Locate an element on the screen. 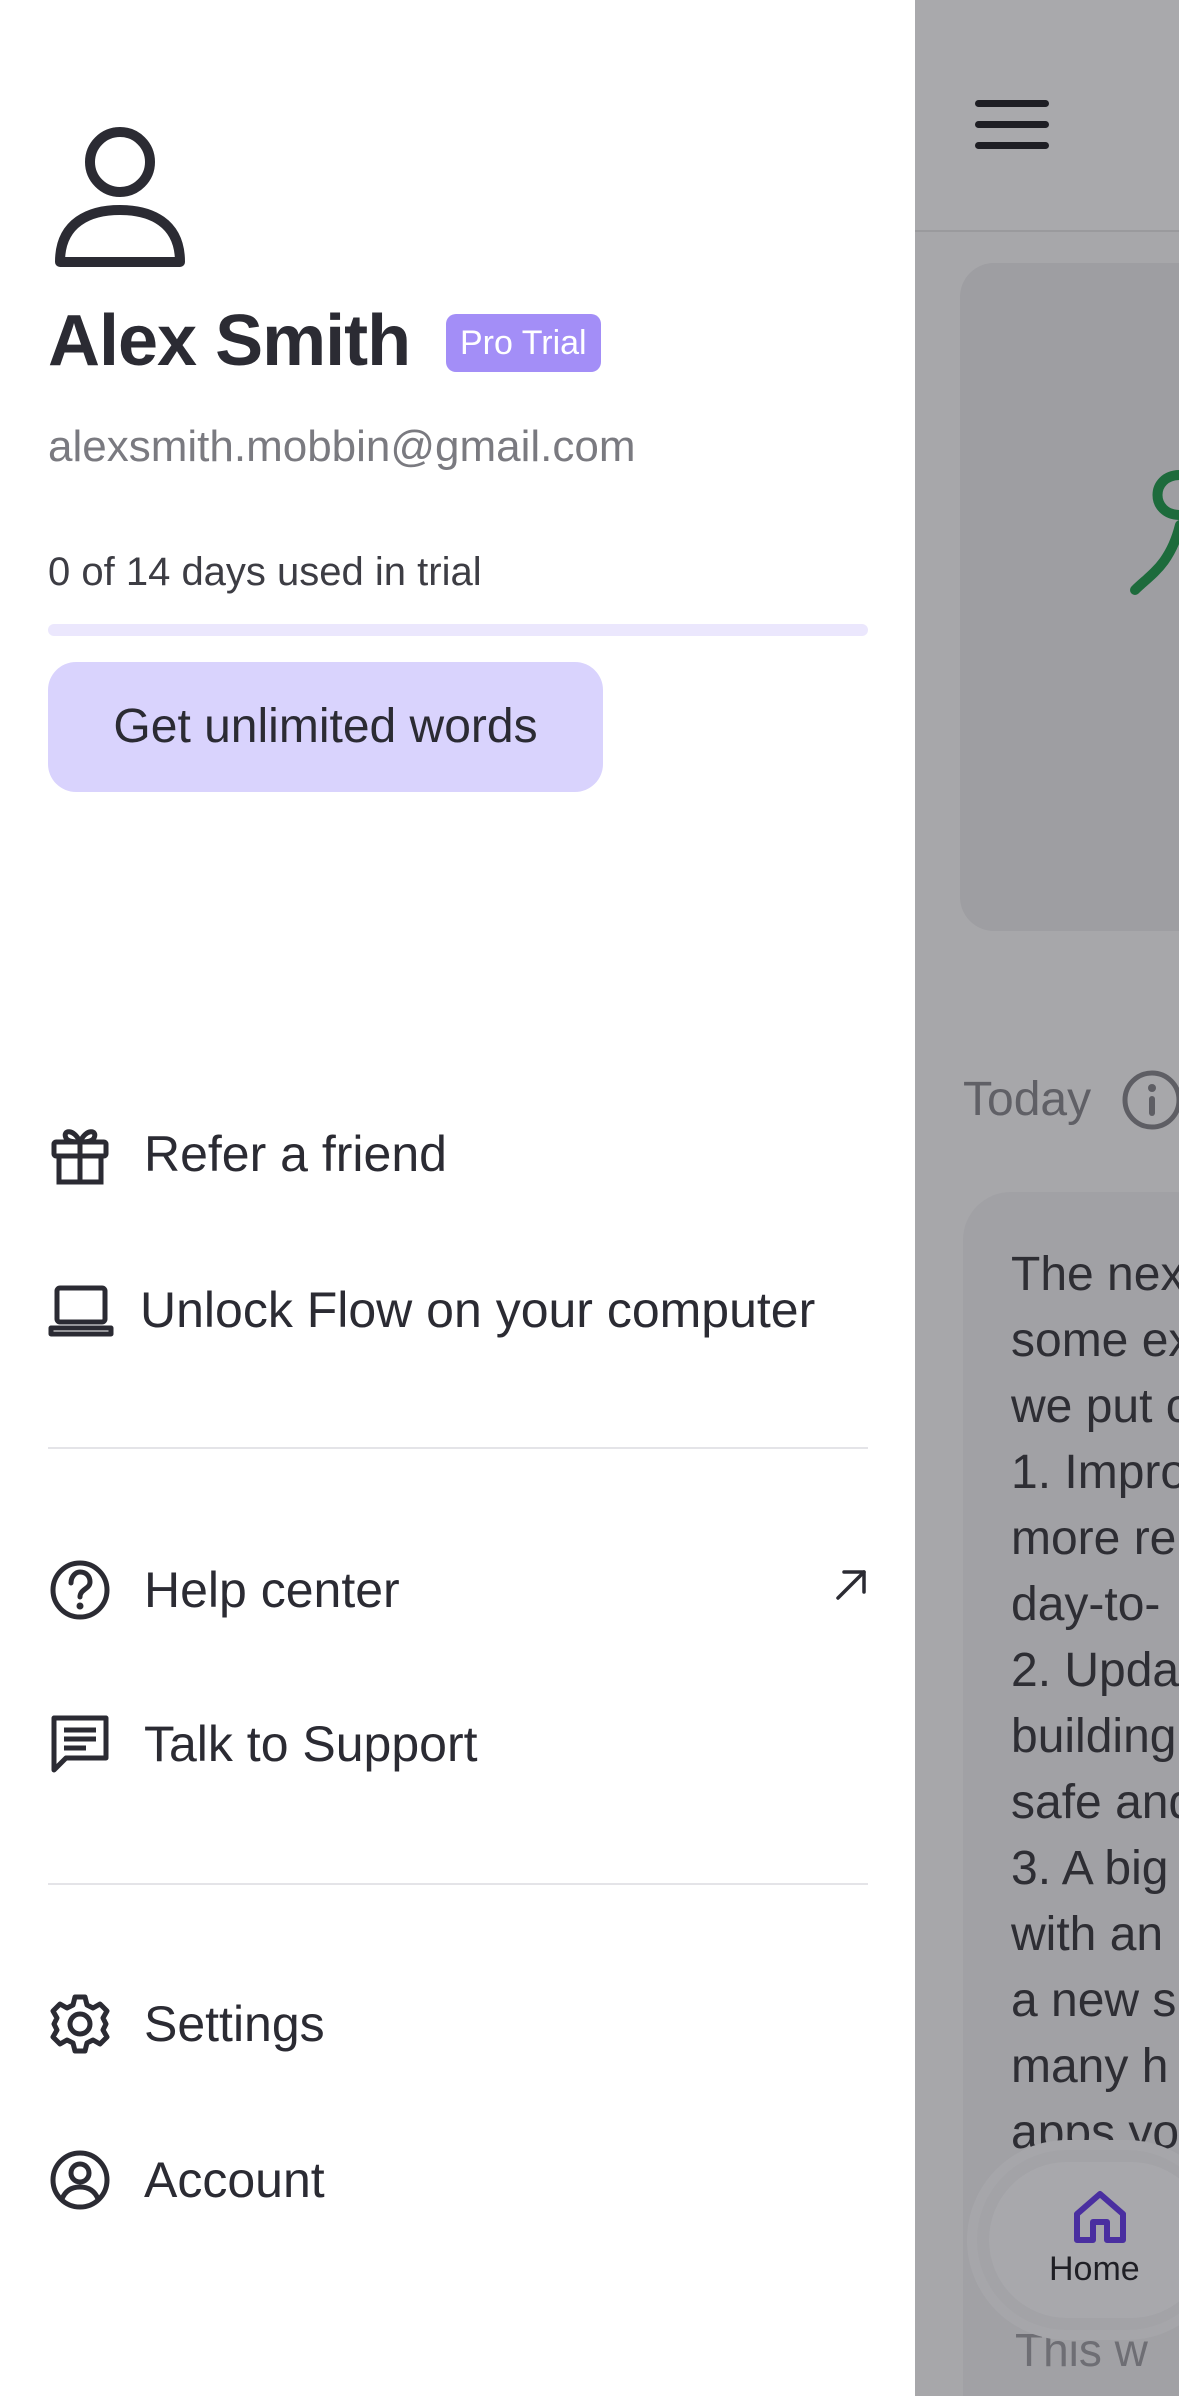 The image size is (1179, 2396). flow-logo-icon is located at coordinates (1154, 532).